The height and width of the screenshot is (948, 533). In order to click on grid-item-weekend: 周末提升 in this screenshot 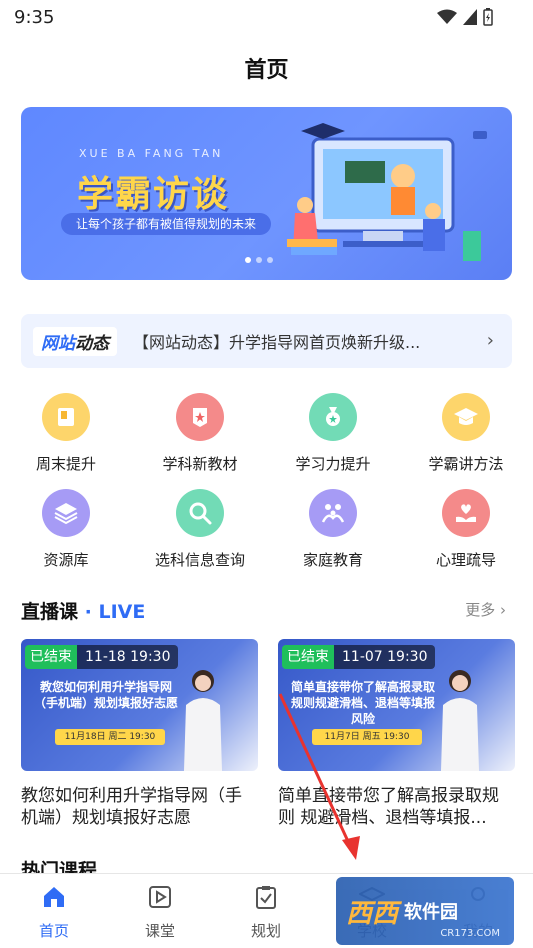, I will do `click(66, 433)`.